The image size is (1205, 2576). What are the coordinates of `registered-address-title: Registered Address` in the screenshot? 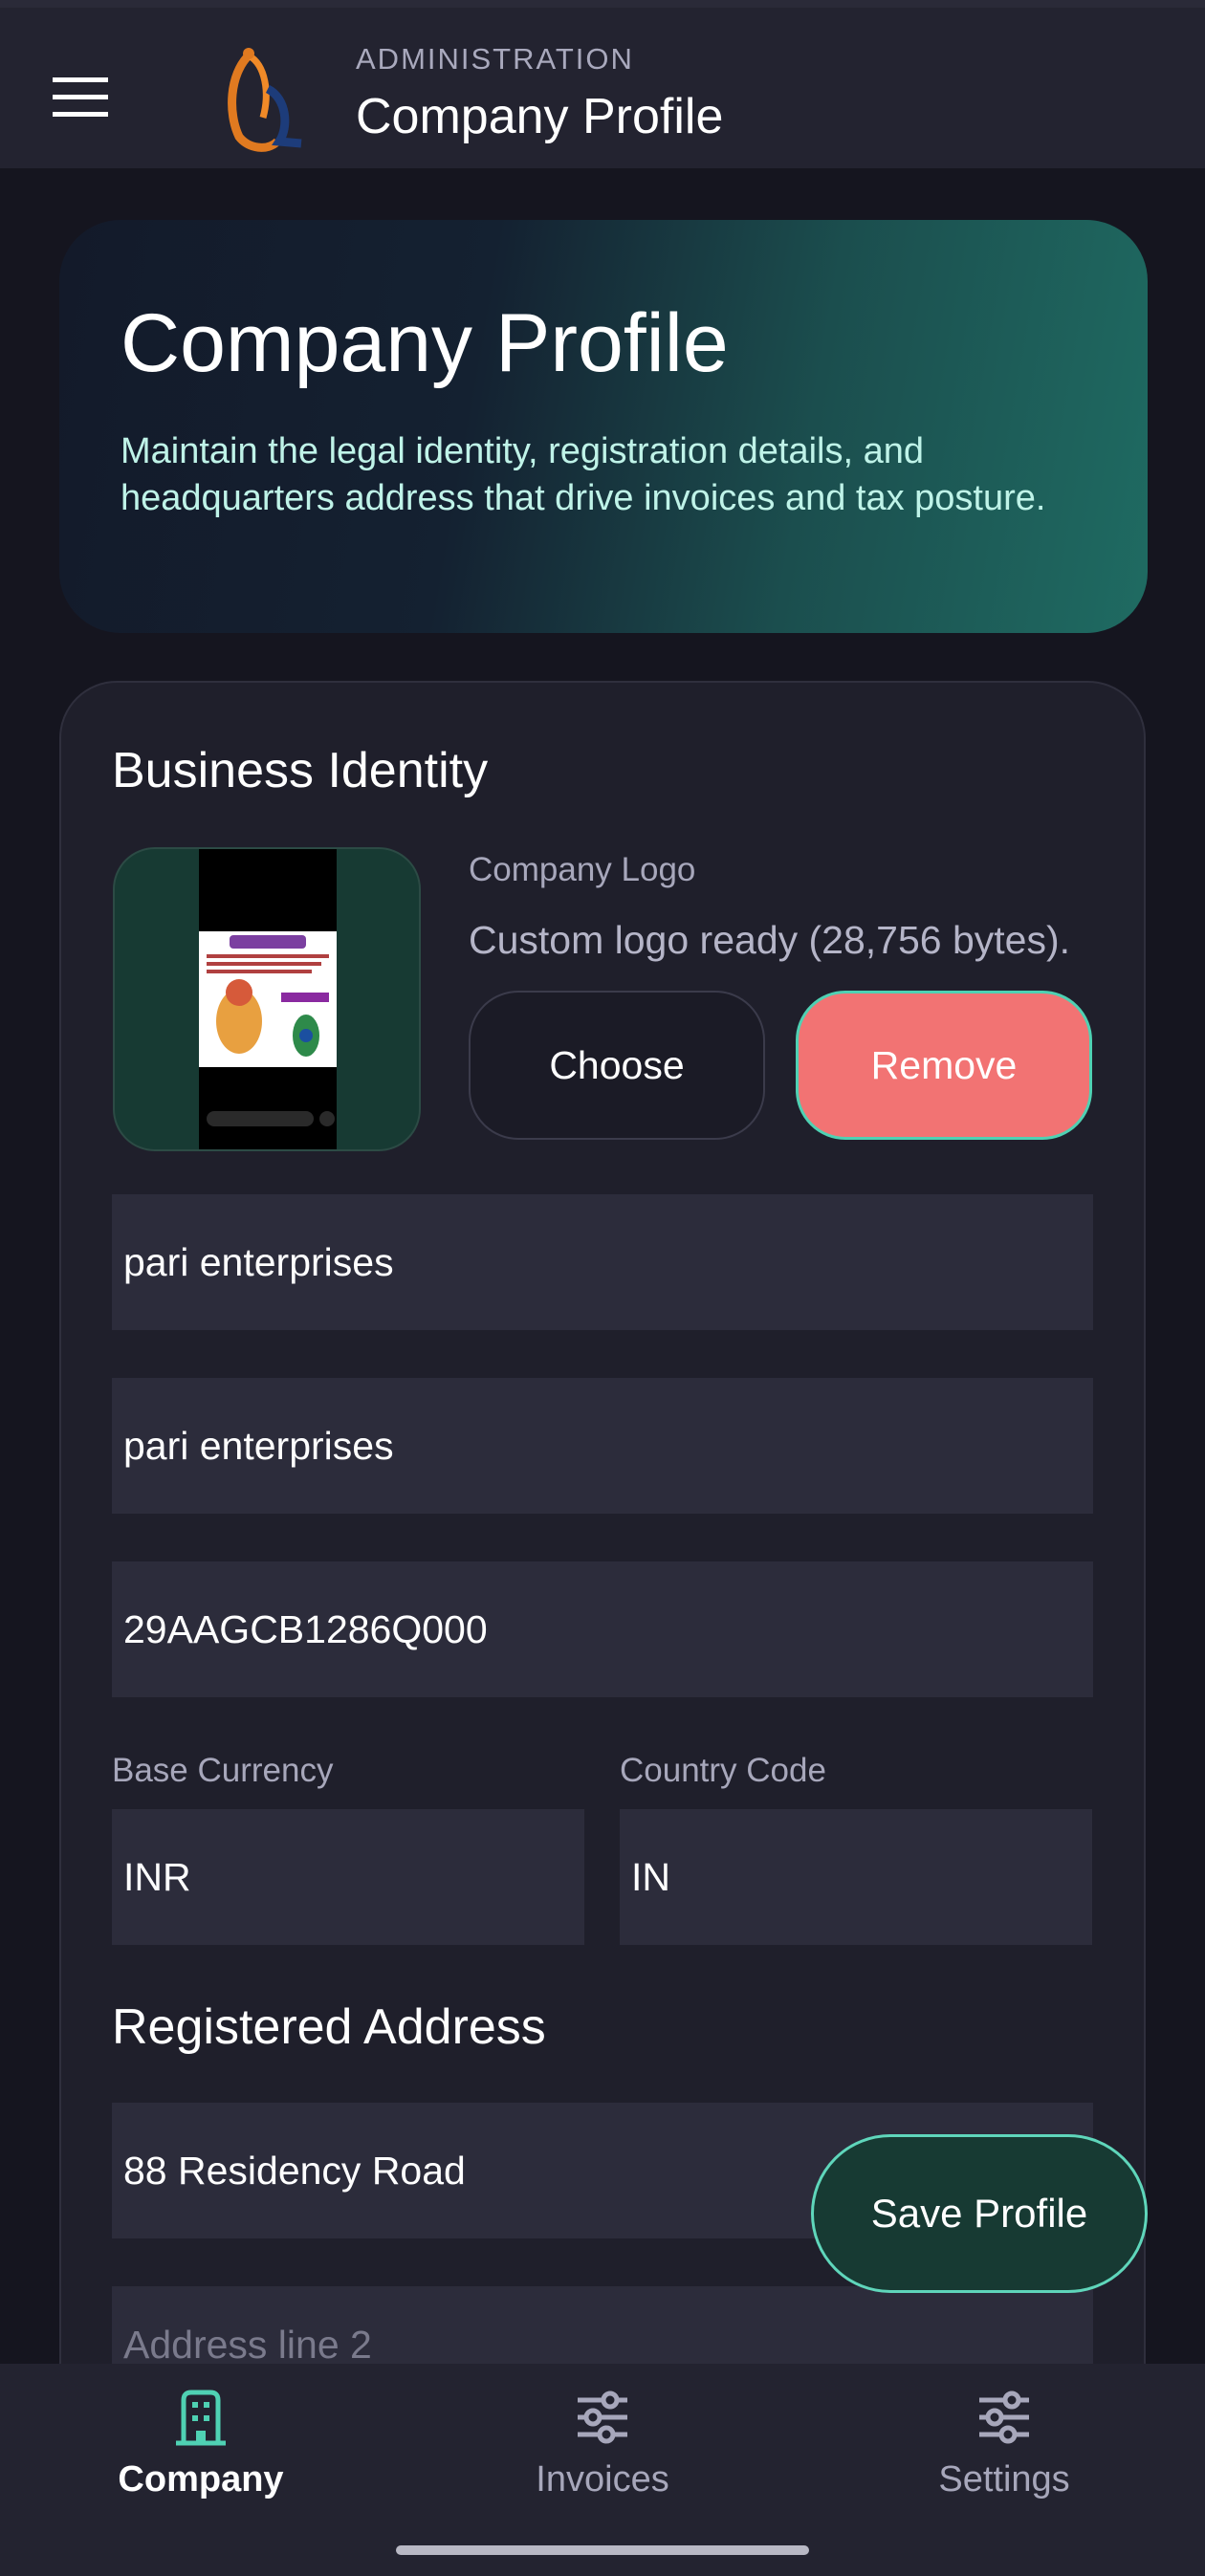 It's located at (329, 2027).